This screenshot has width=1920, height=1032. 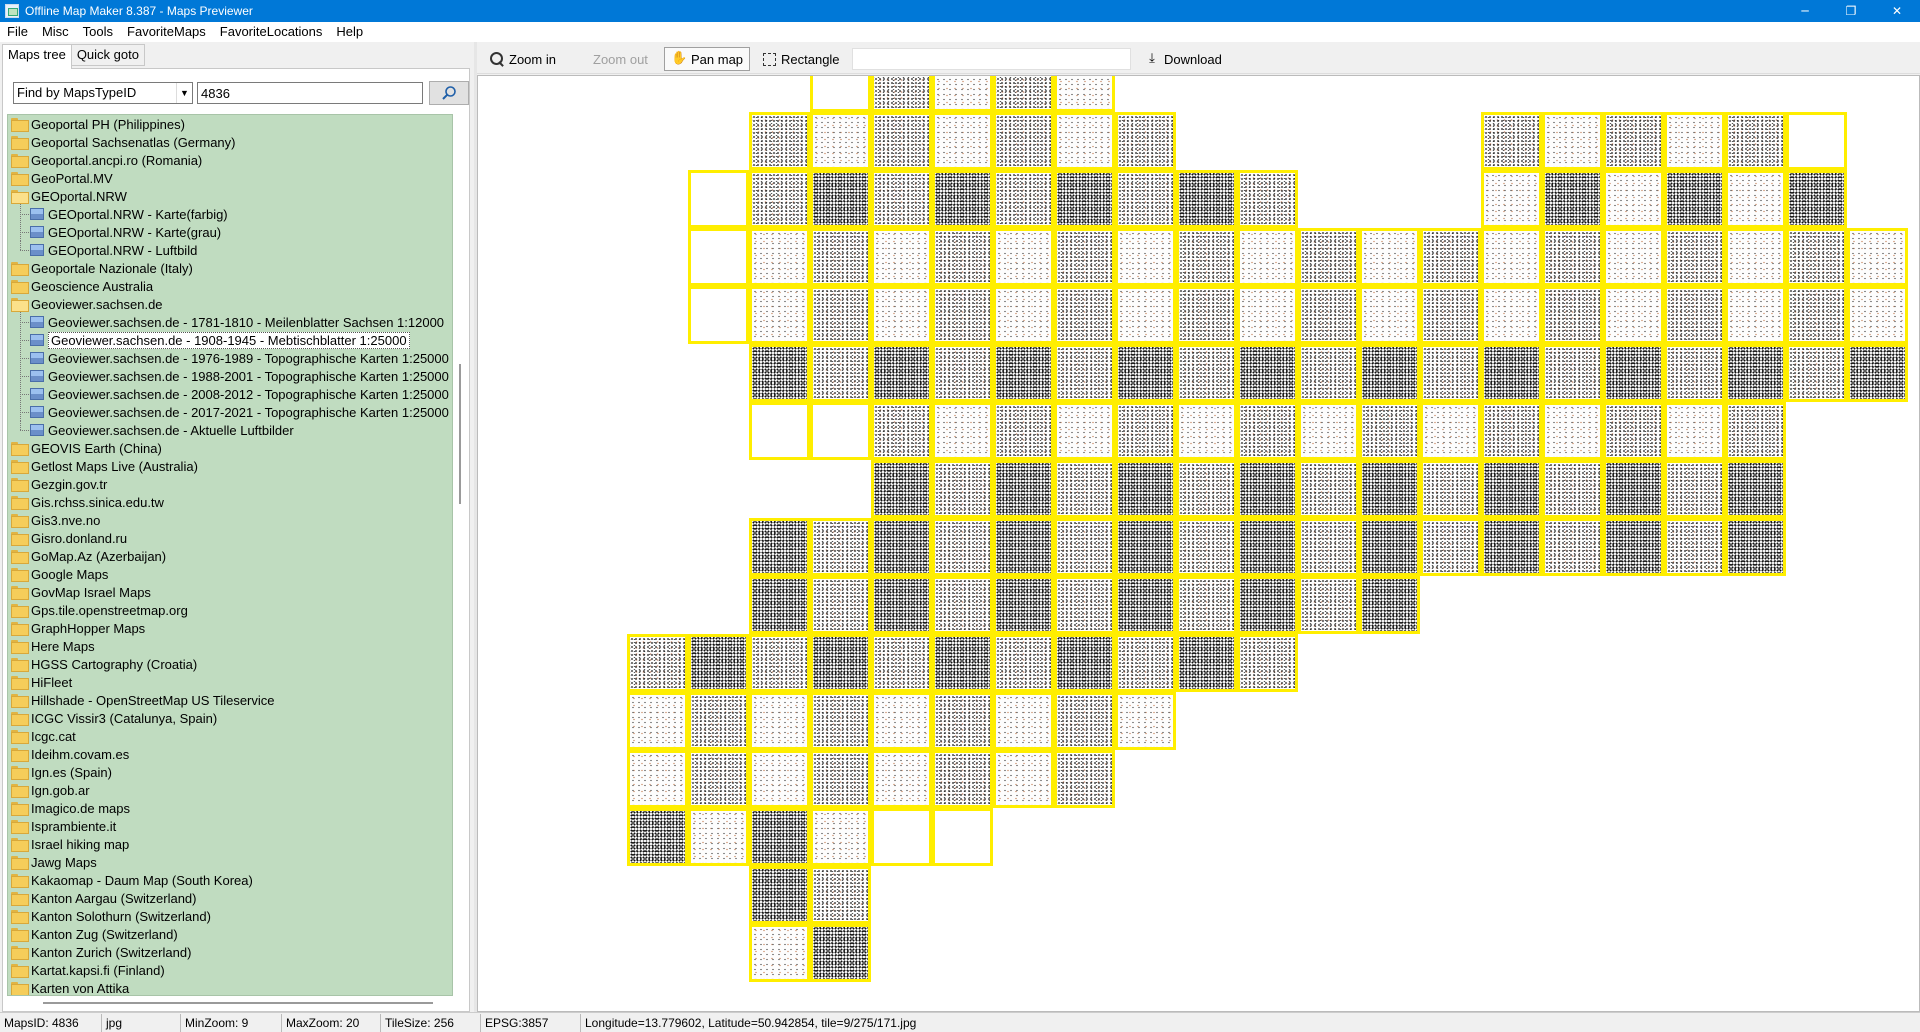 What do you see at coordinates (230, 664) in the screenshot?
I see `tree-item: HGSS Cartography (Croatia)` at bounding box center [230, 664].